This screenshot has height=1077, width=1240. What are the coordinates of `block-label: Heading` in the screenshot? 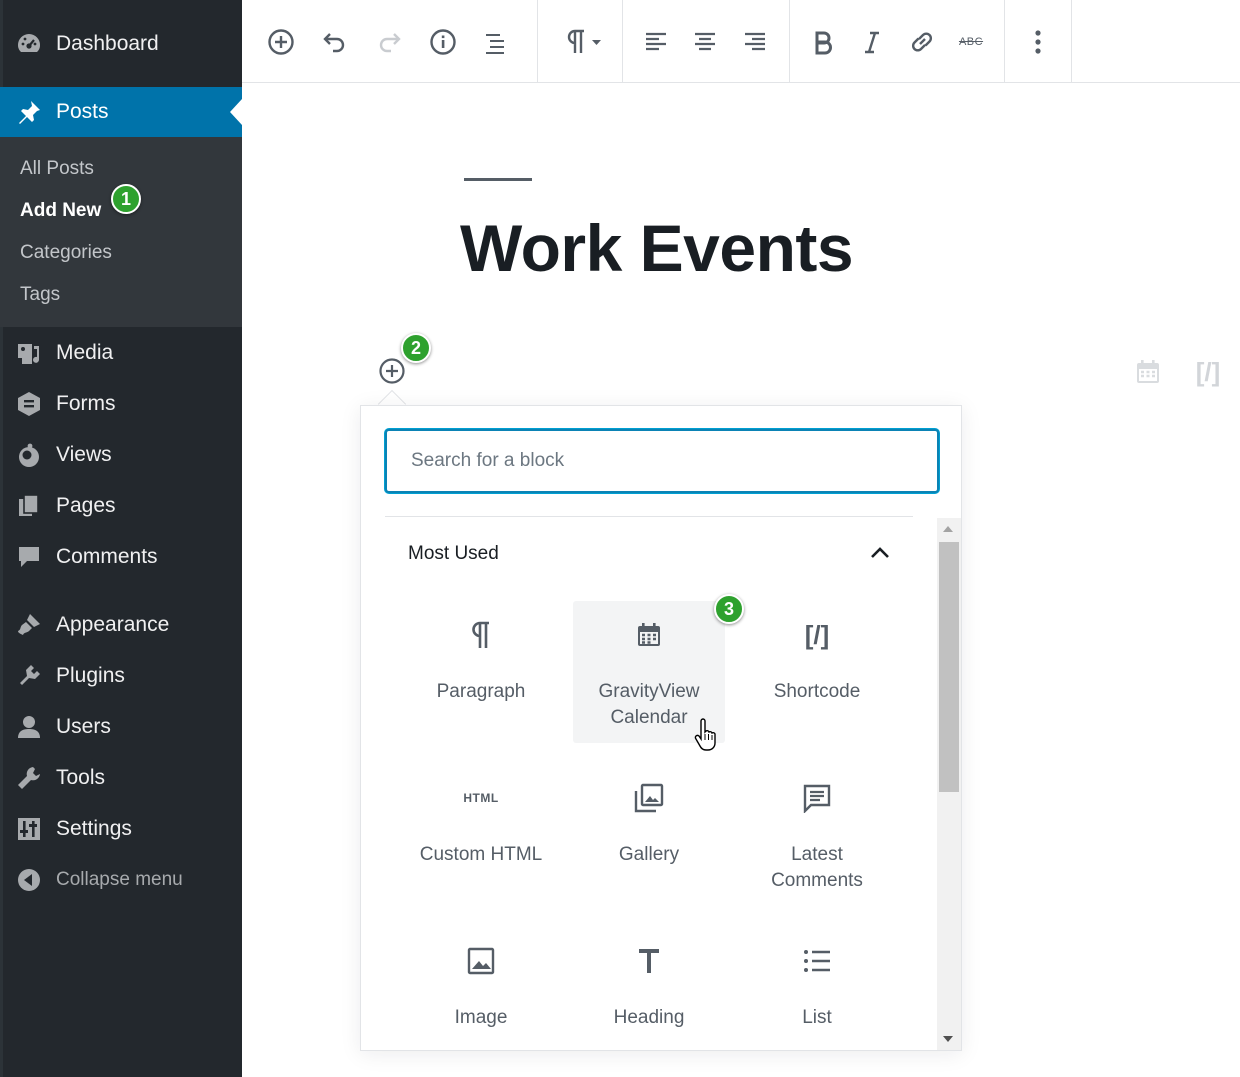 It's located at (649, 1017).